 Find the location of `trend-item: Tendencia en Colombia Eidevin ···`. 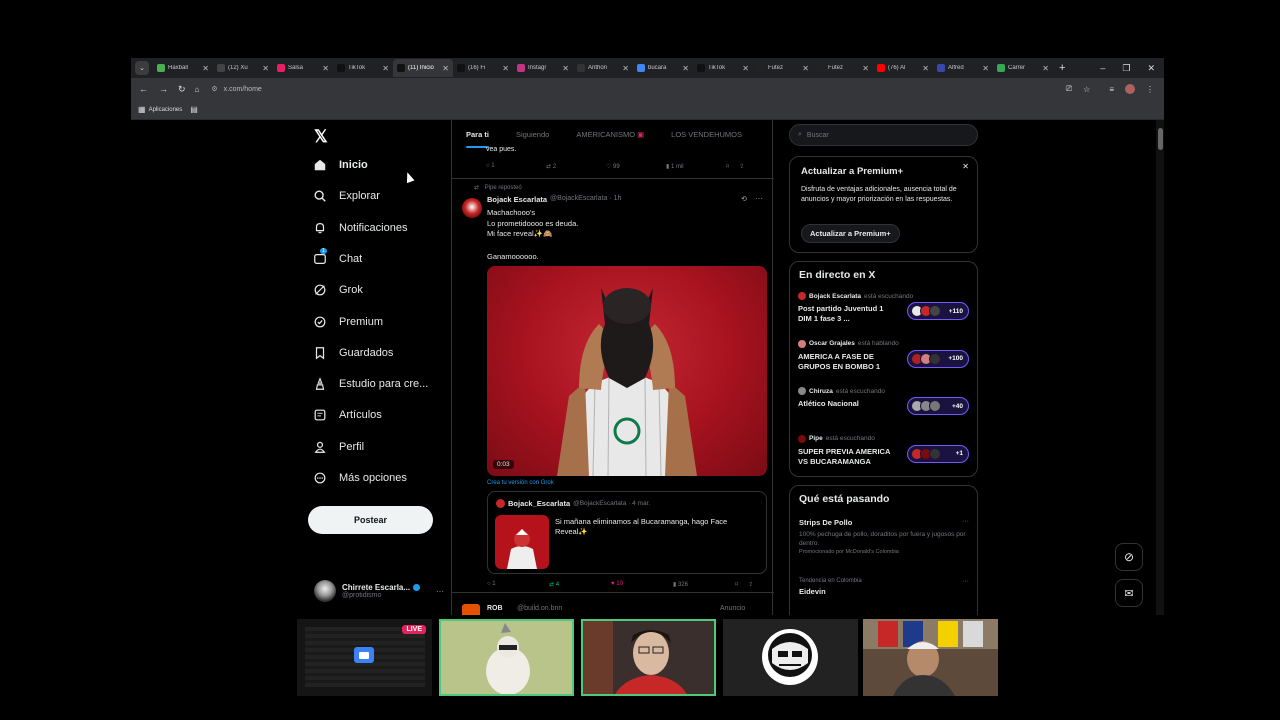

trend-item: Tendencia en Colombia Eidevin ··· is located at coordinates (884, 587).